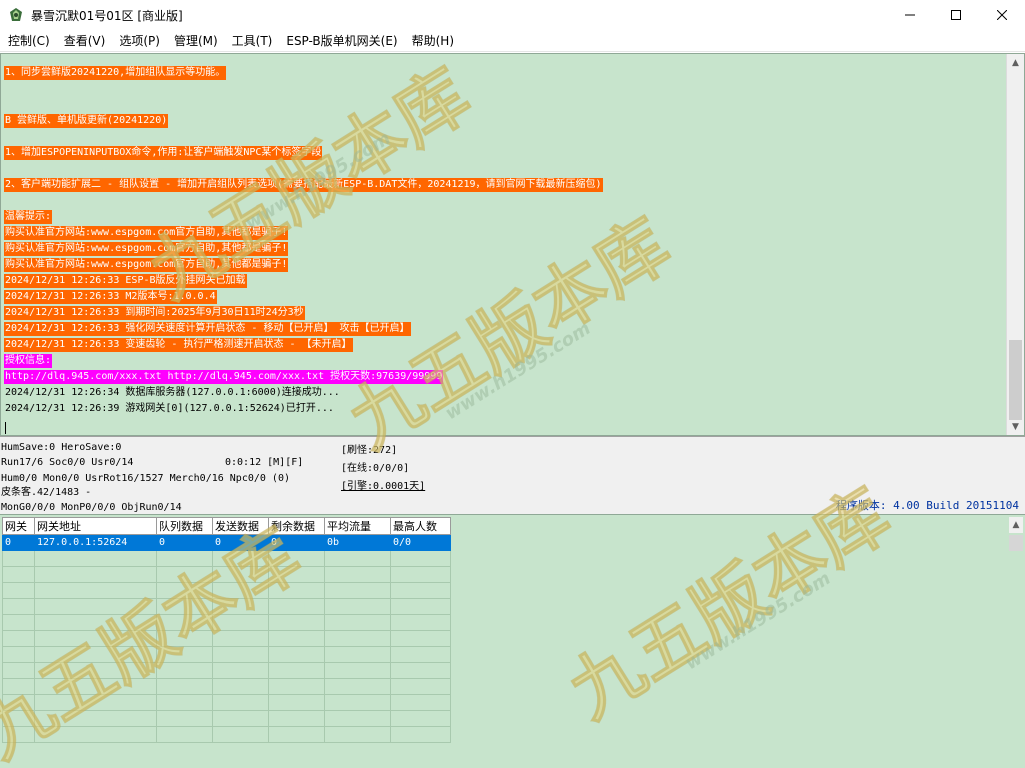 Image resolution: width=1025 pixels, height=768 pixels. What do you see at coordinates (357, 526) in the screenshot?
I see `column-header: 平均流量` at bounding box center [357, 526].